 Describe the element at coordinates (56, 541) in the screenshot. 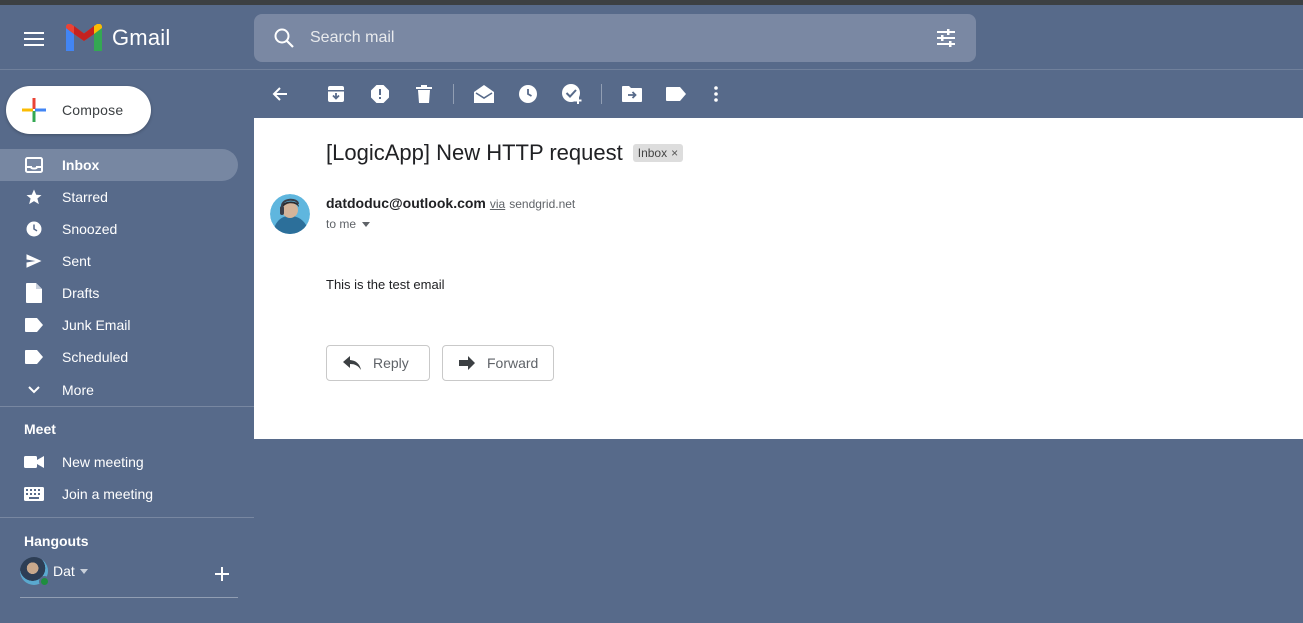

I see `hangouts-title: Hangouts` at that location.